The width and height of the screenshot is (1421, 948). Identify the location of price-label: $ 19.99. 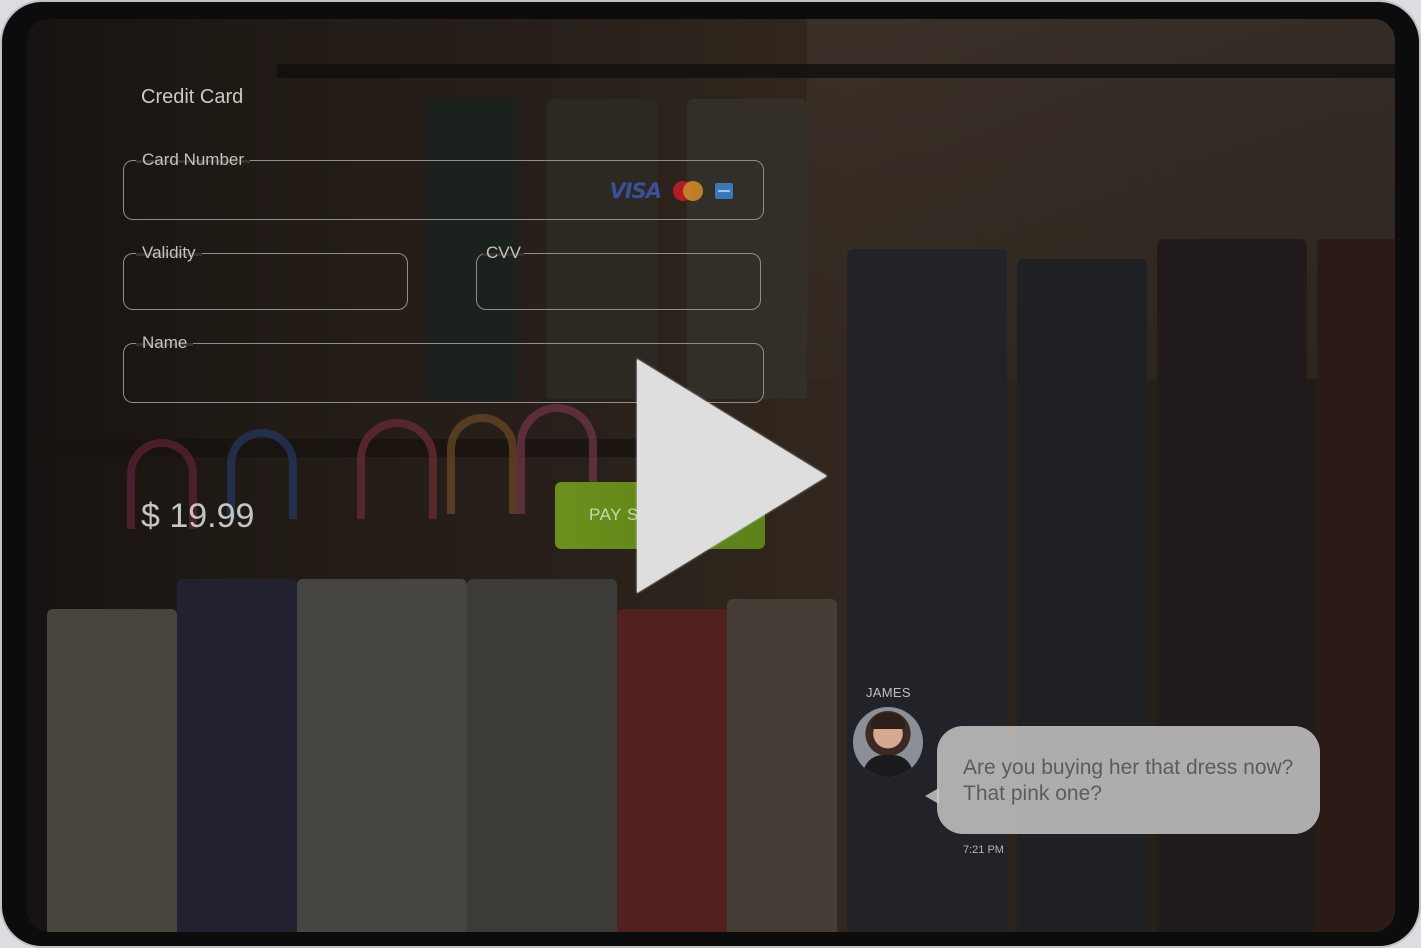
(198, 516).